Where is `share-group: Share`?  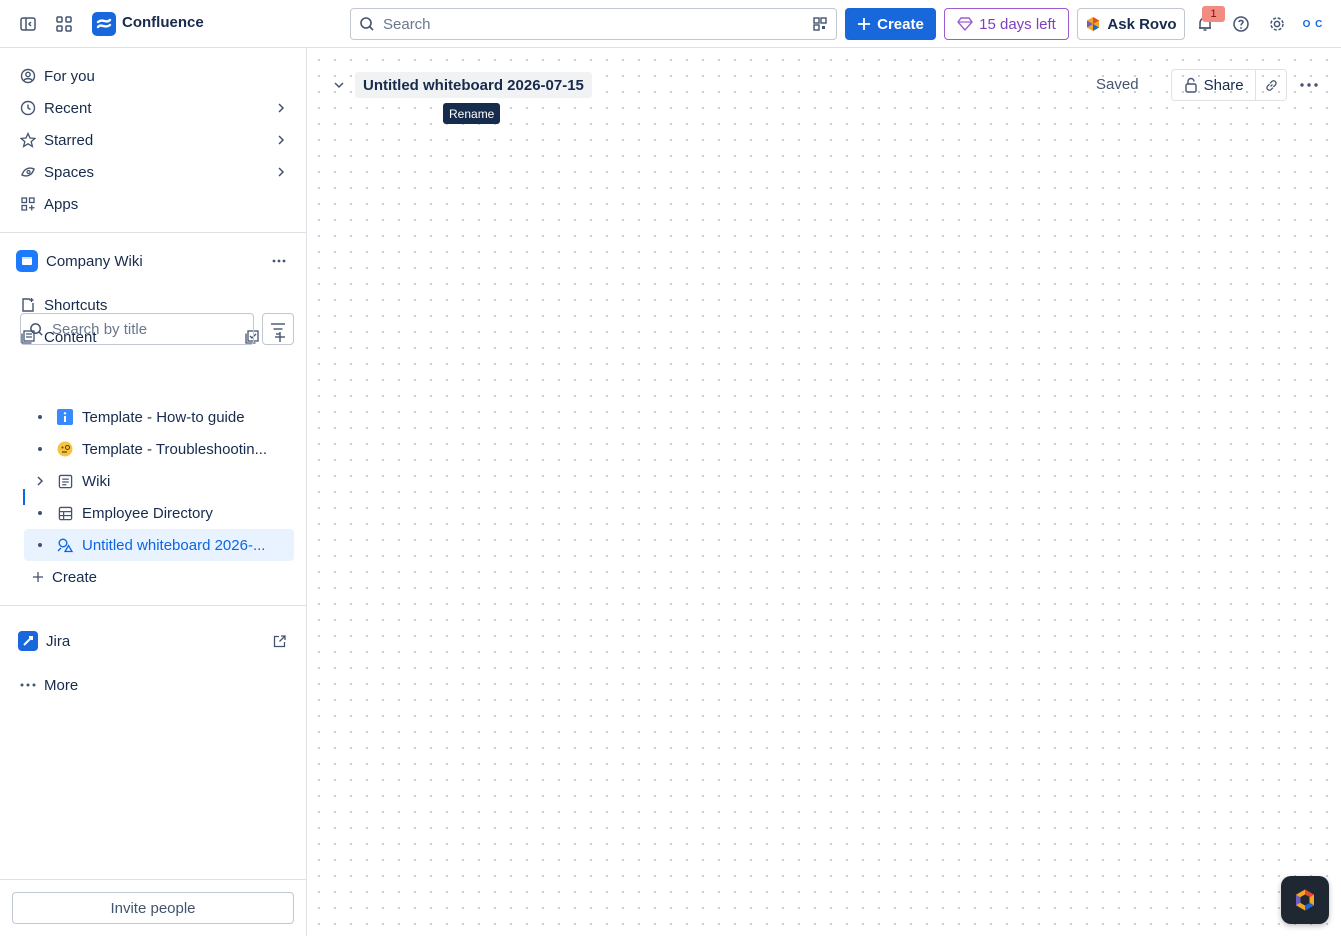 share-group: Share is located at coordinates (1229, 85).